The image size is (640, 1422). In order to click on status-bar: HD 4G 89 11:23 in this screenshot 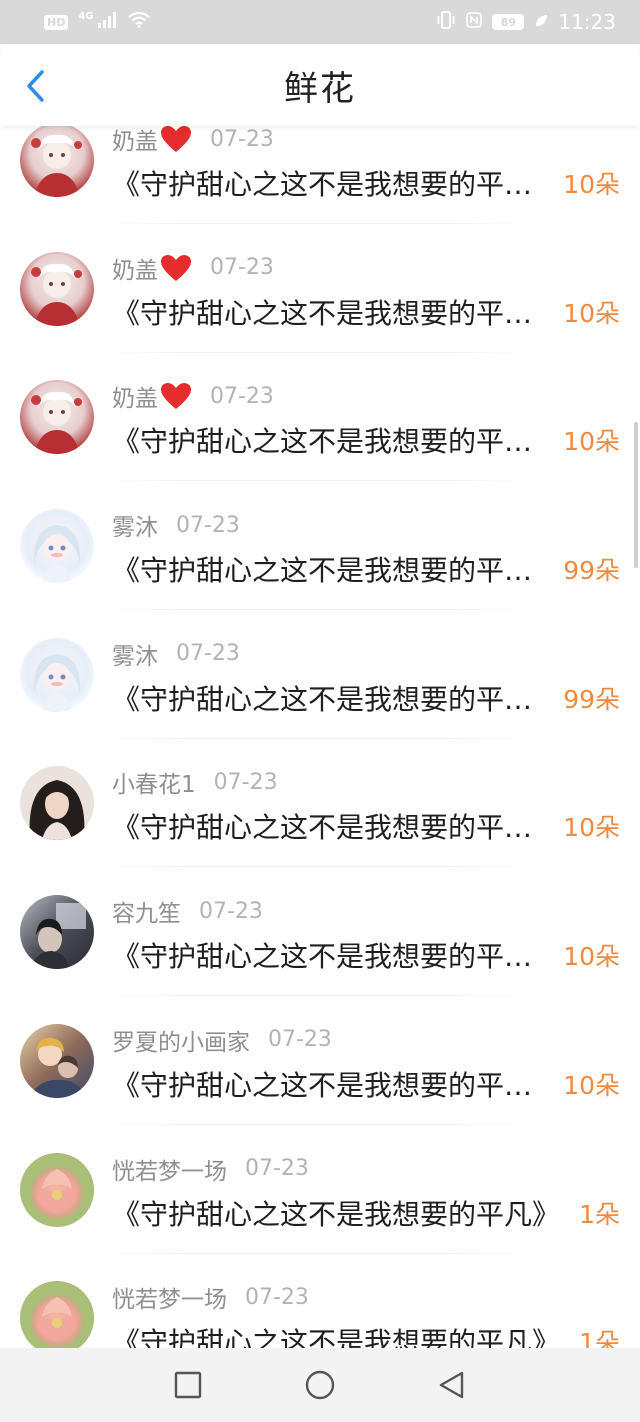, I will do `click(320, 22)`.